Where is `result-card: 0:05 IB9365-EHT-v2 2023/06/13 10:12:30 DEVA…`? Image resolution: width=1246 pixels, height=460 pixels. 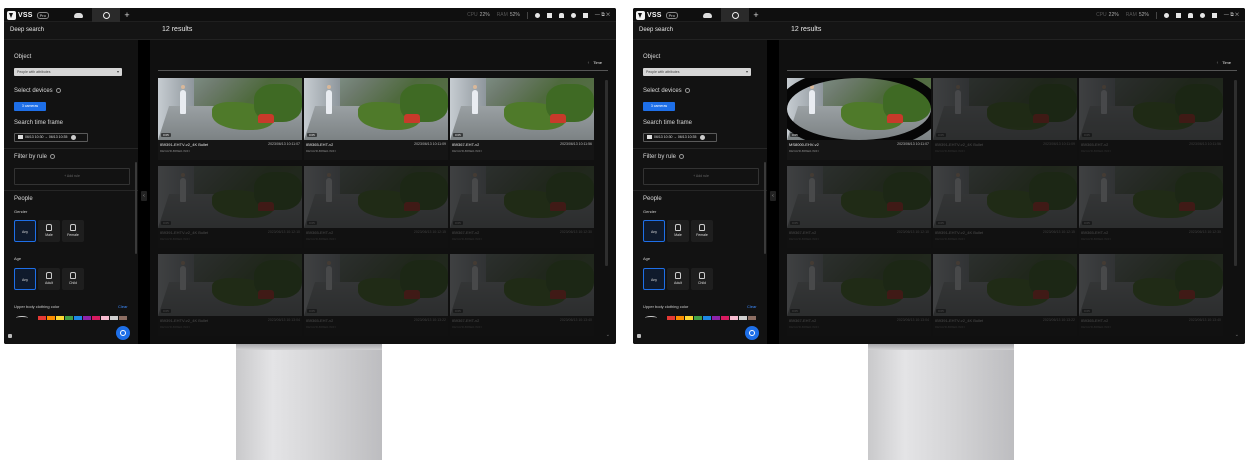 result-card: 0:05 IB9365-EHT-v2 2023/06/13 10:12:30 DEVA… is located at coordinates (1151, 207).